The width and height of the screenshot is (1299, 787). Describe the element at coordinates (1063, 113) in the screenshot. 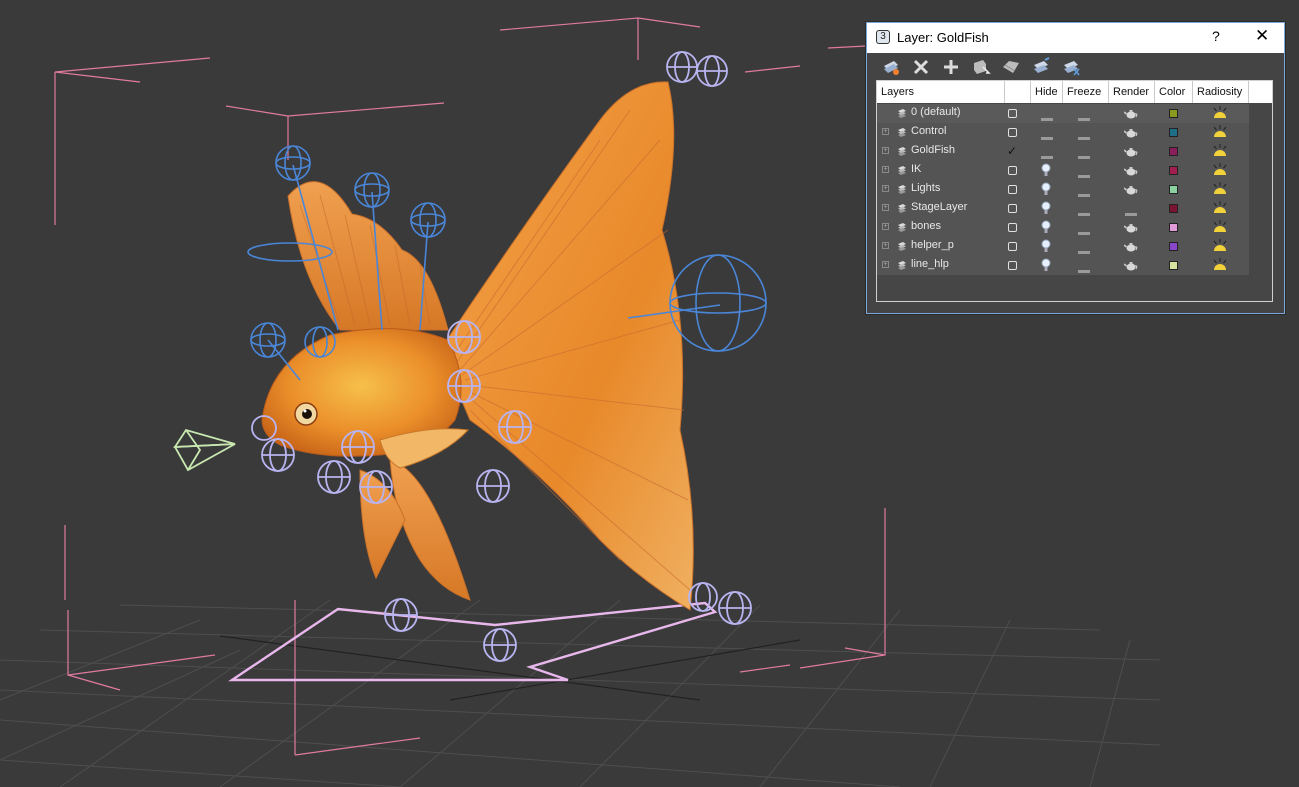

I see `layer-row: 0 (default)` at that location.